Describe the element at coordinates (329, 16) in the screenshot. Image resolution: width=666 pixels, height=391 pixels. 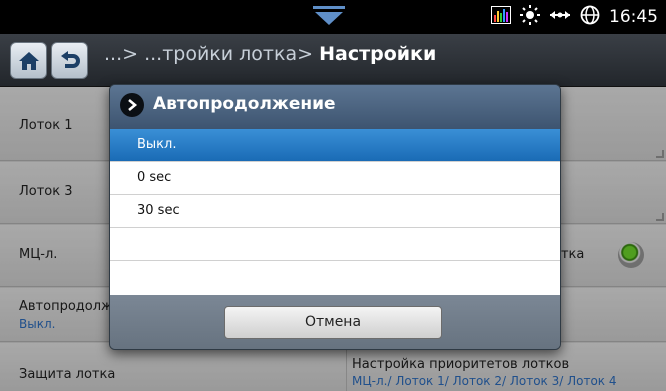
I see `down-arrow-icon` at that location.